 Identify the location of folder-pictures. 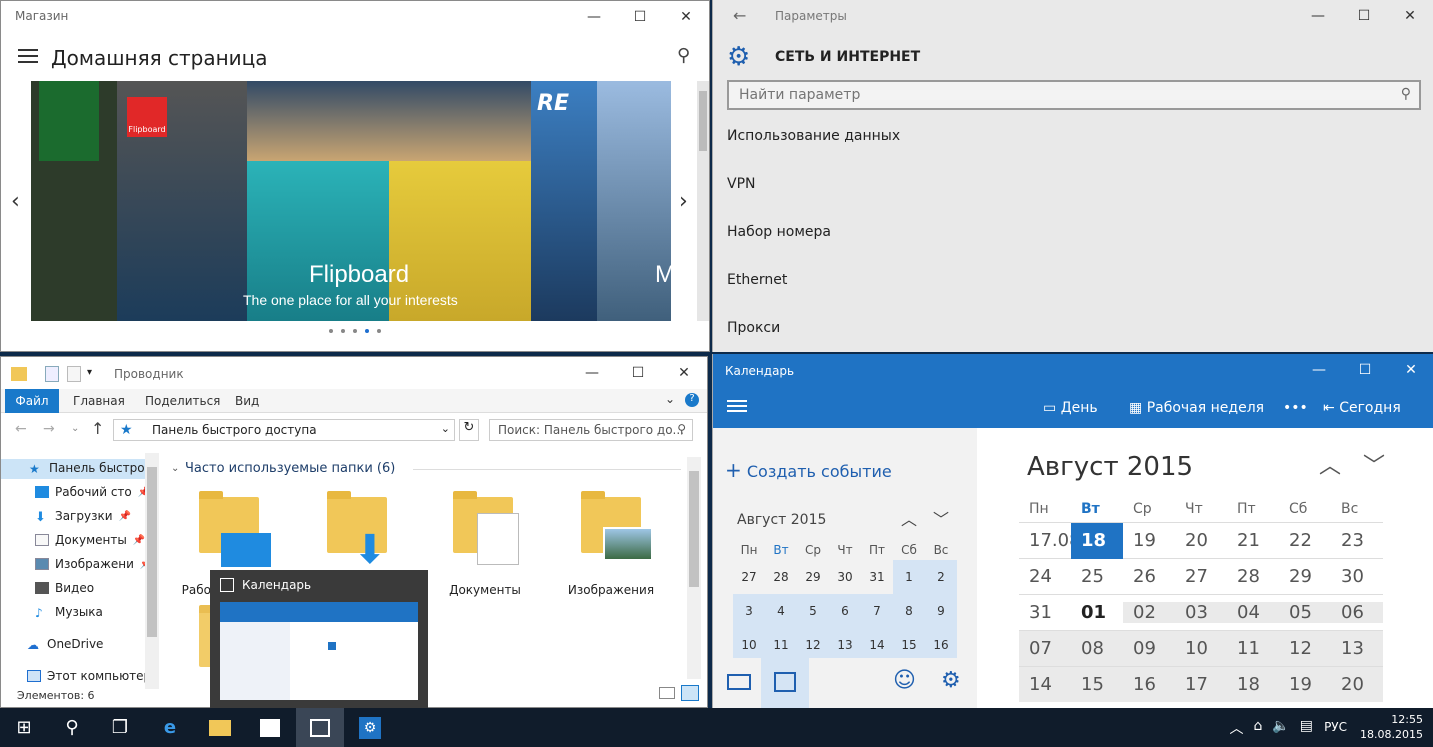
(617, 526).